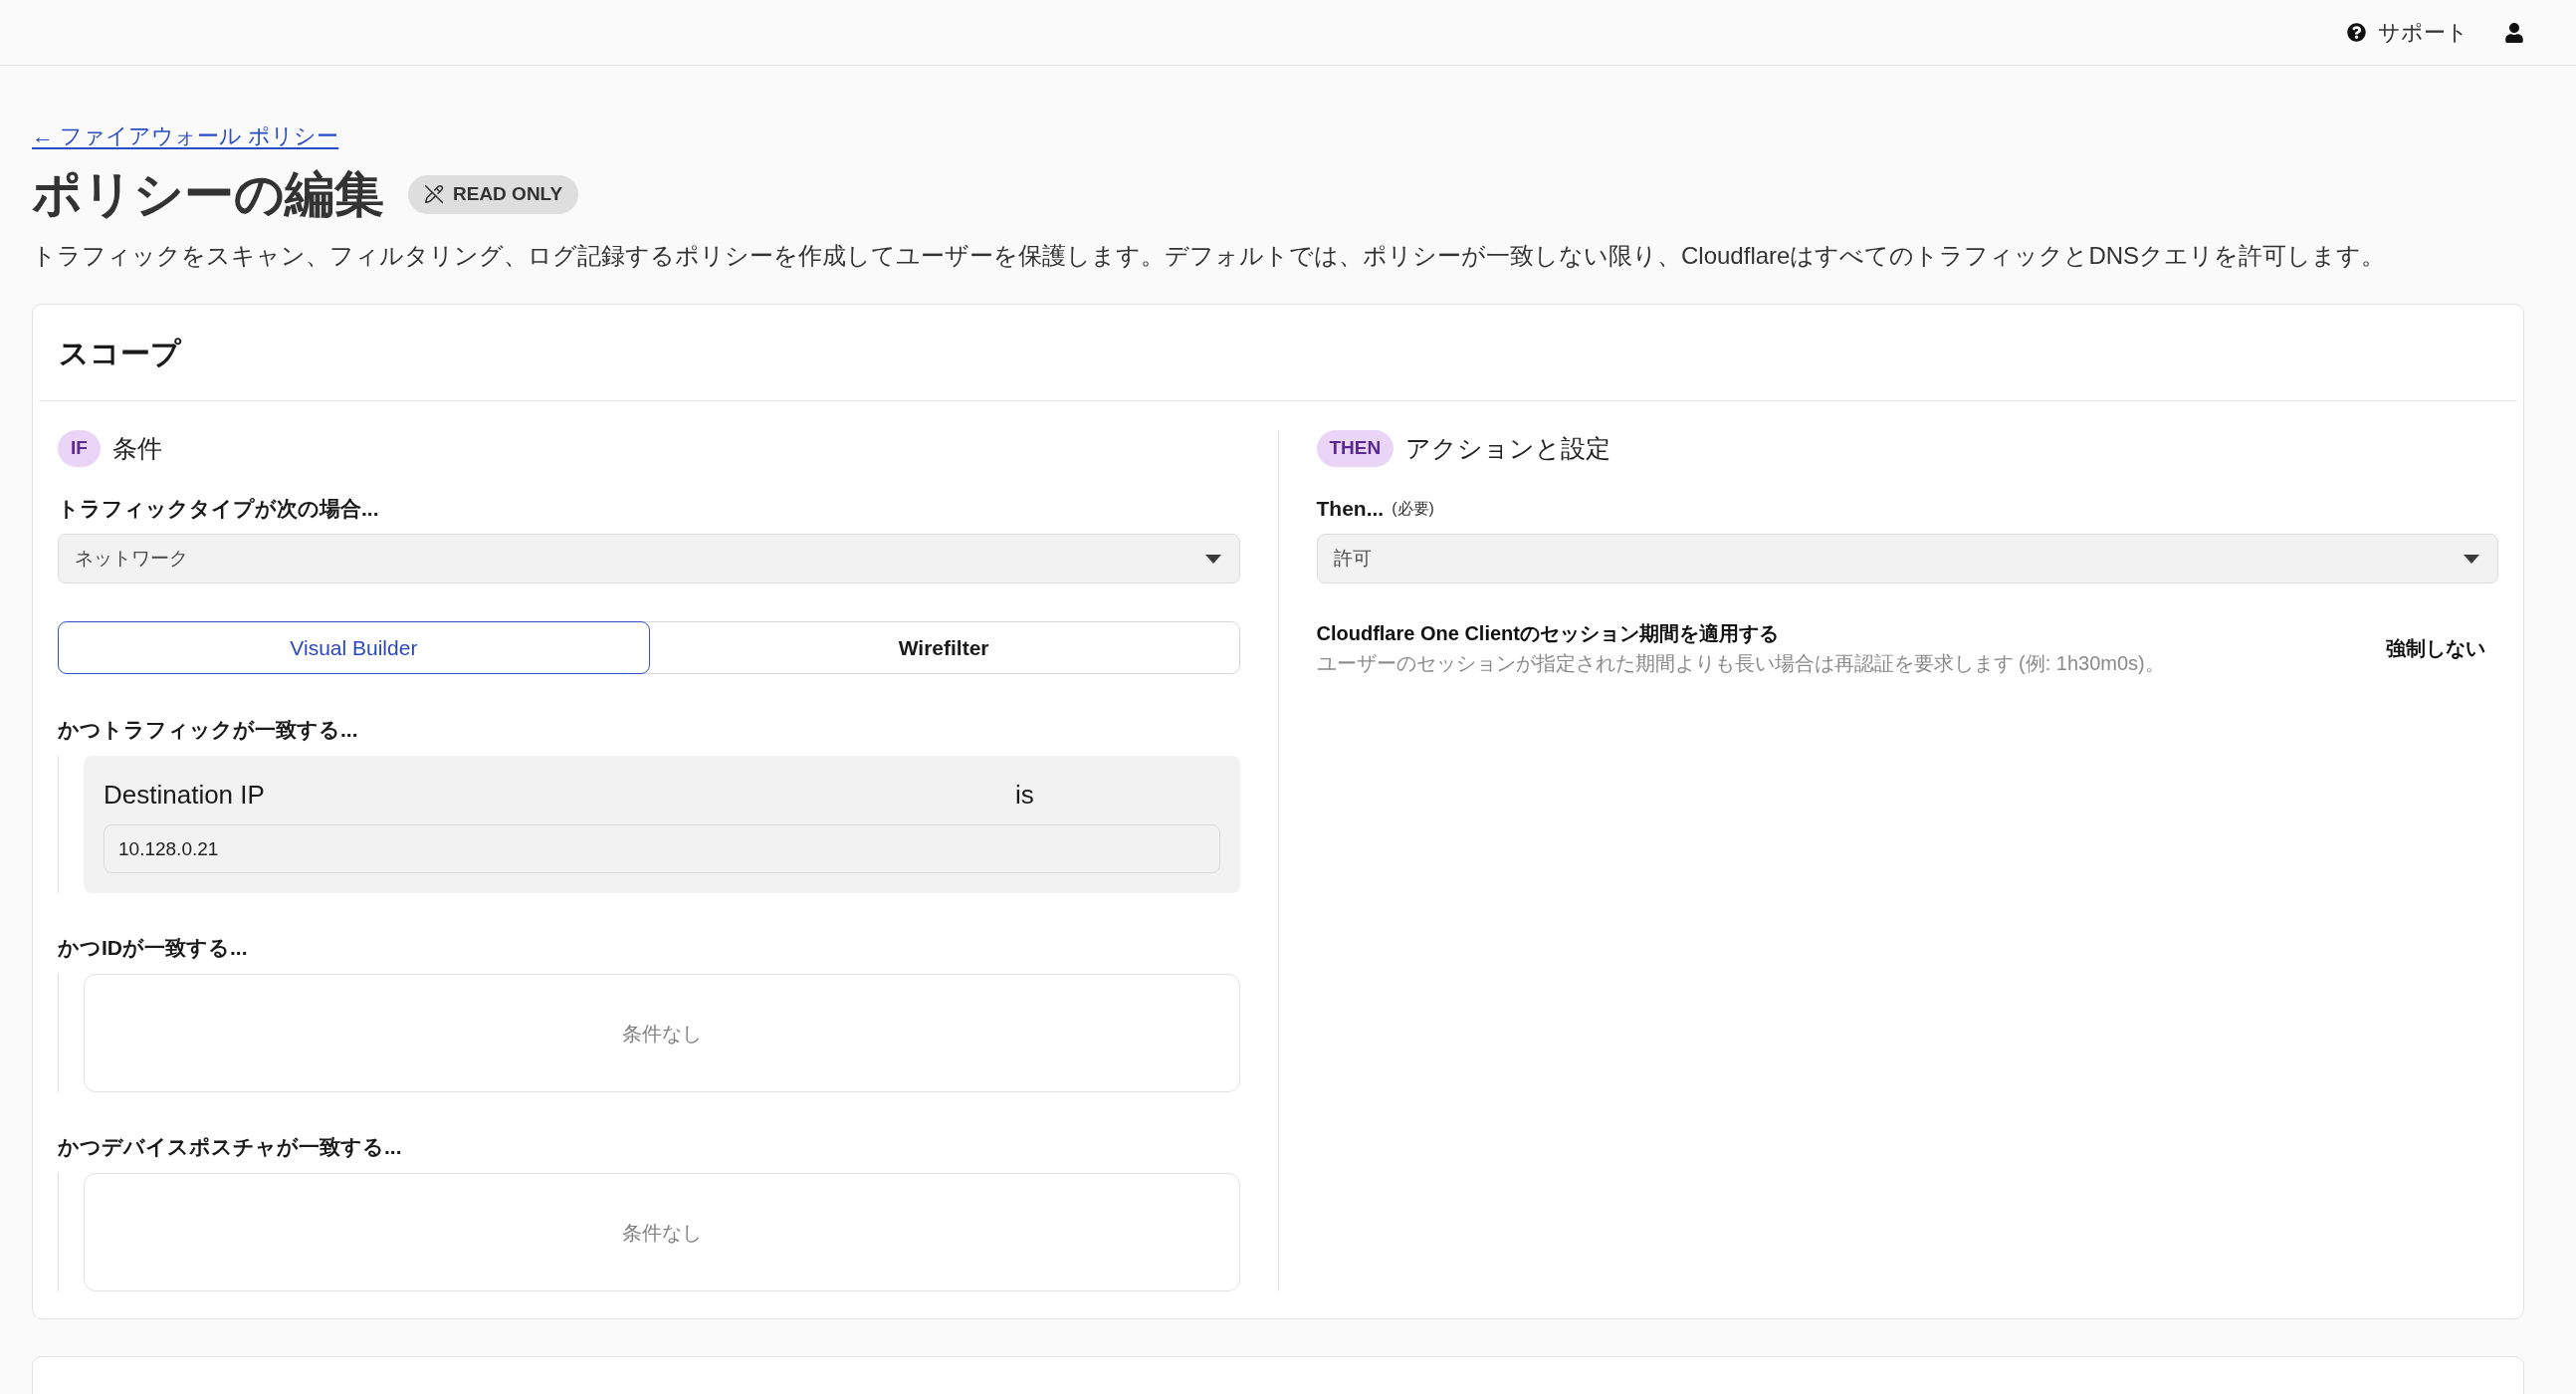  Describe the element at coordinates (662, 848) in the screenshot. I see `condition-value-input: 10.128.0.21` at that location.